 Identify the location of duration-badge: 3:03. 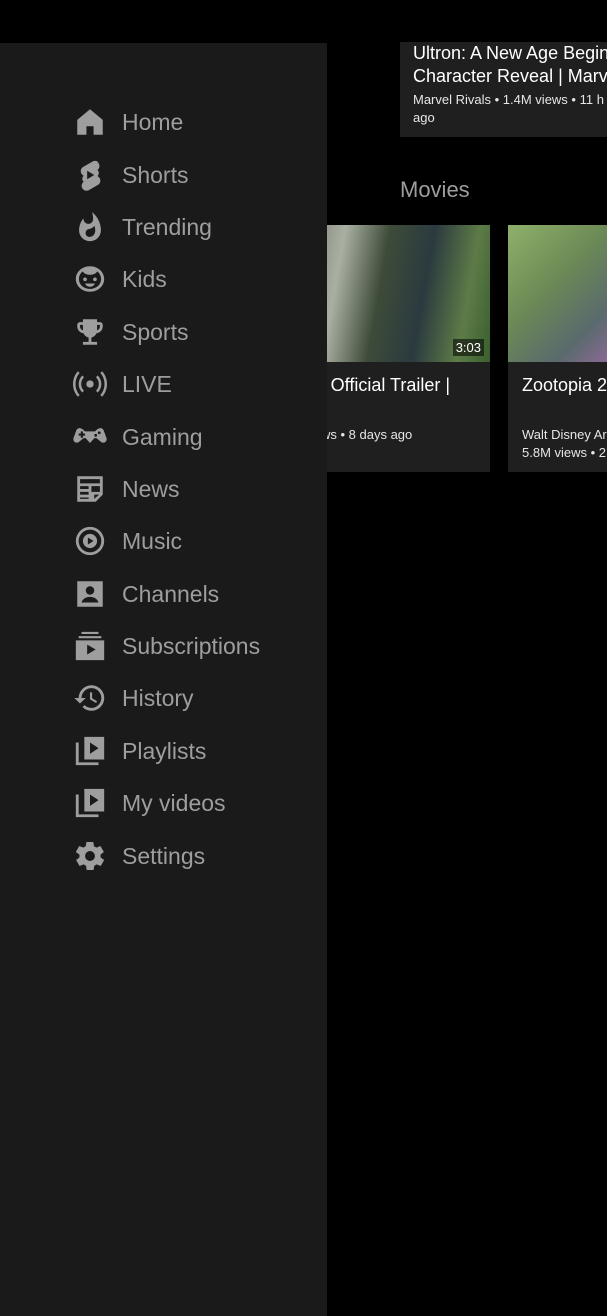
(468, 347).